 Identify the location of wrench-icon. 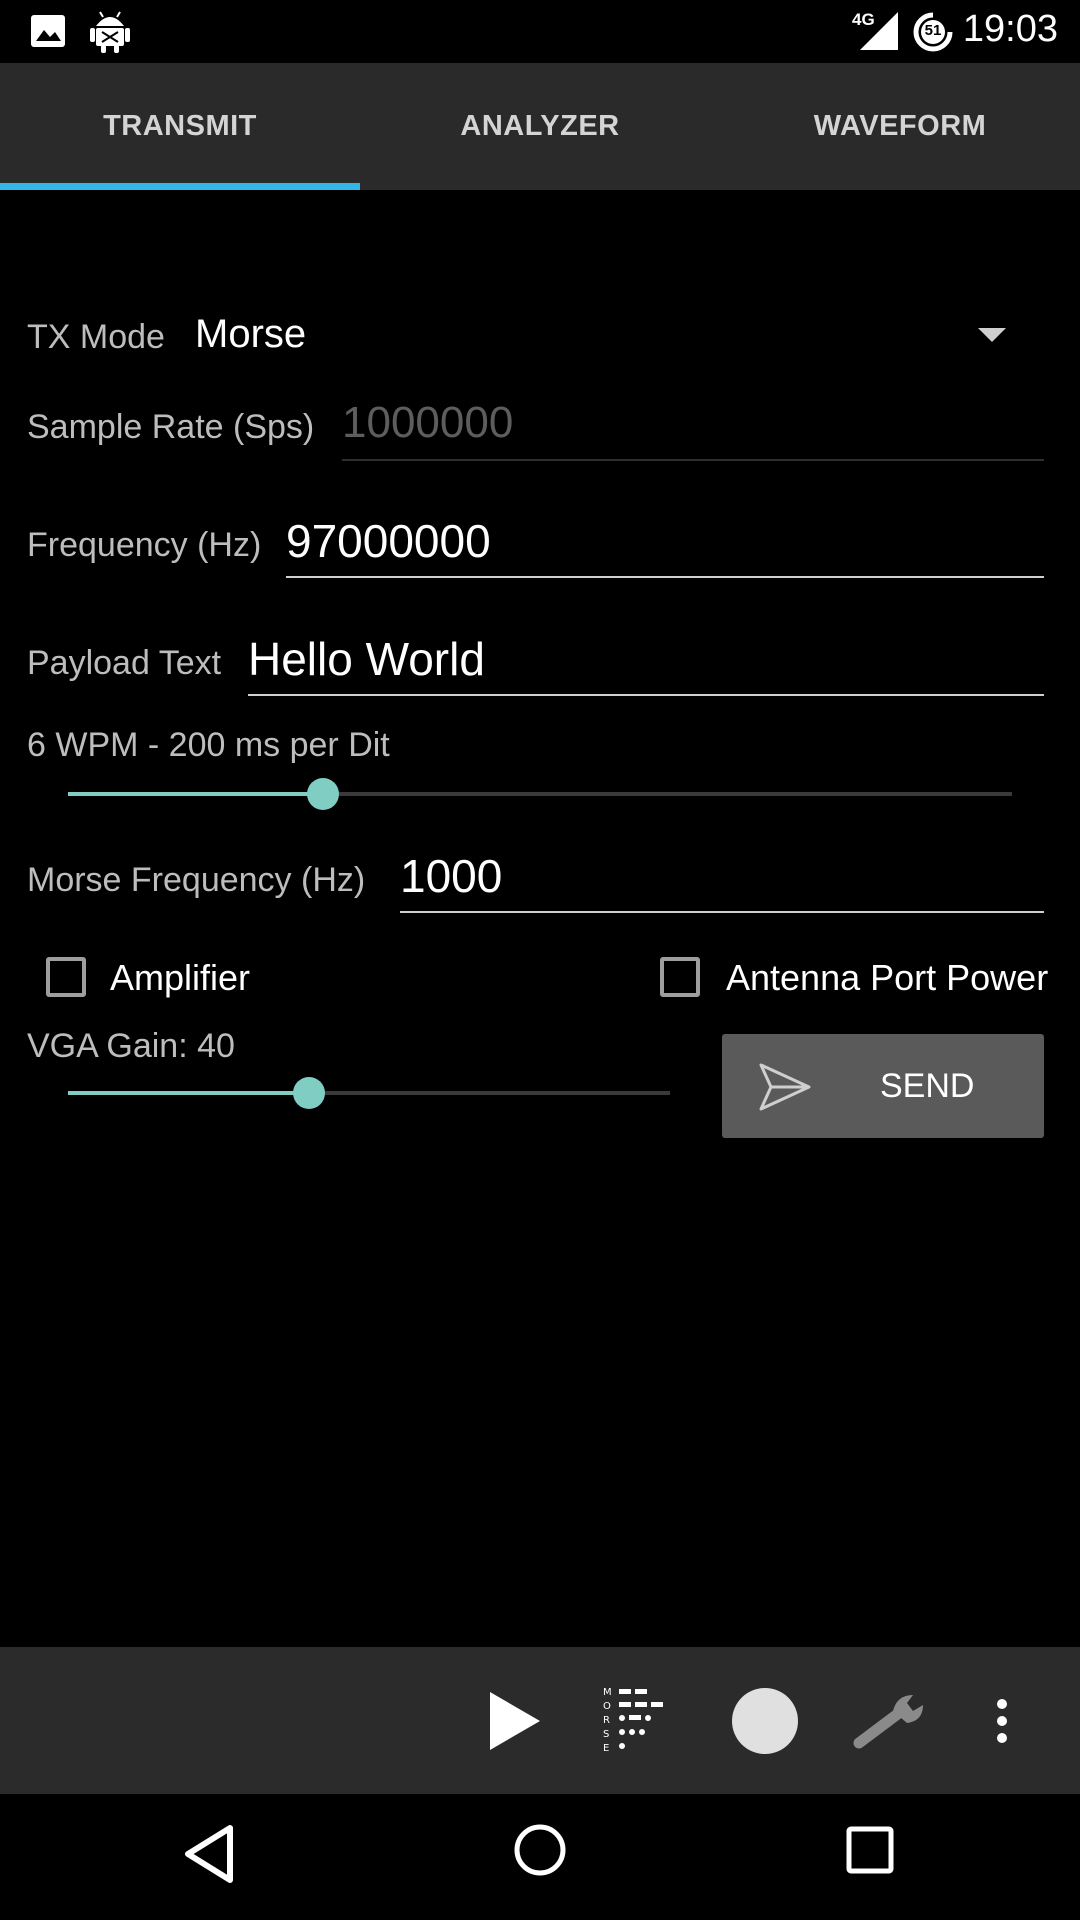
(891, 1720).